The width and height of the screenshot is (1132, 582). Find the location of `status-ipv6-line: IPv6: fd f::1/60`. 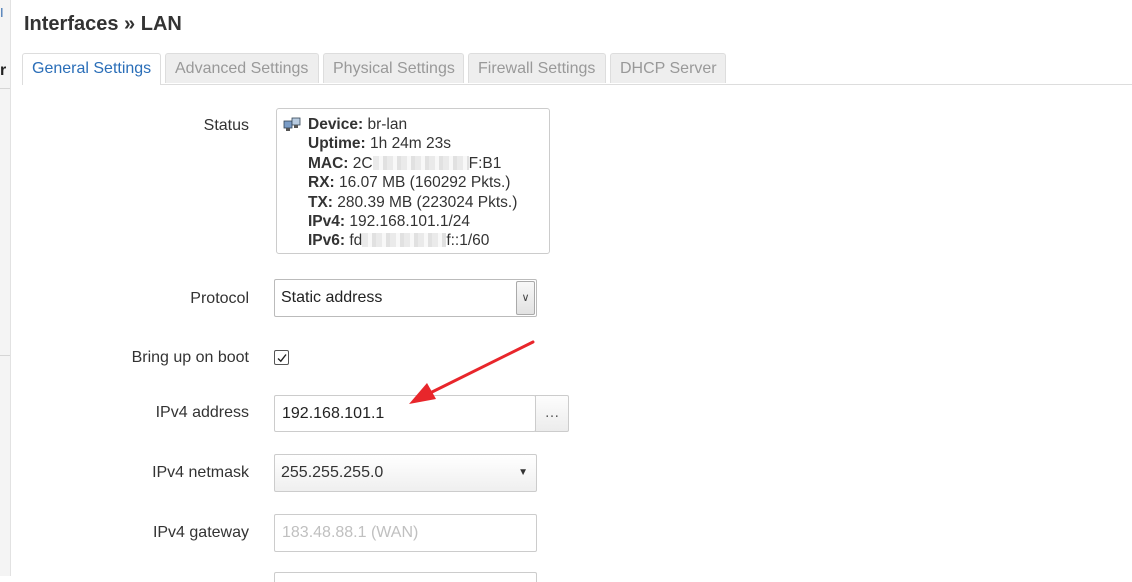

status-ipv6-line: IPv6: fd f::1/60 is located at coordinates (399, 241).